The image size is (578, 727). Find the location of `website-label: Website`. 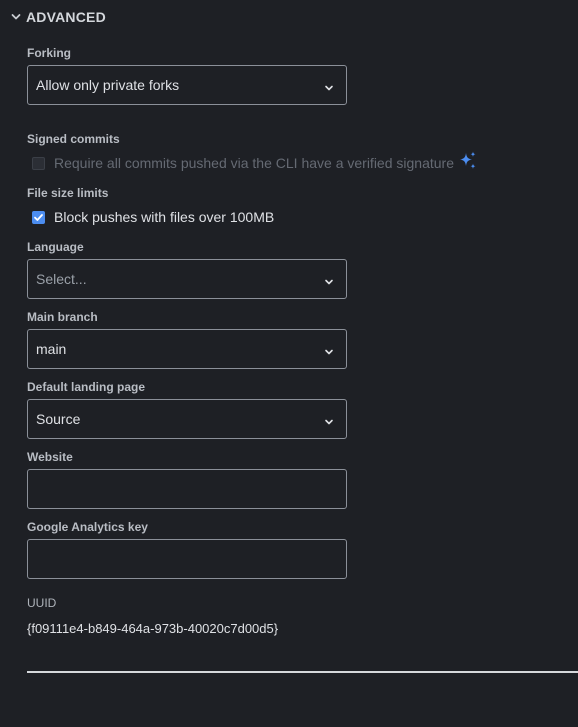

website-label: Website is located at coordinates (50, 457).